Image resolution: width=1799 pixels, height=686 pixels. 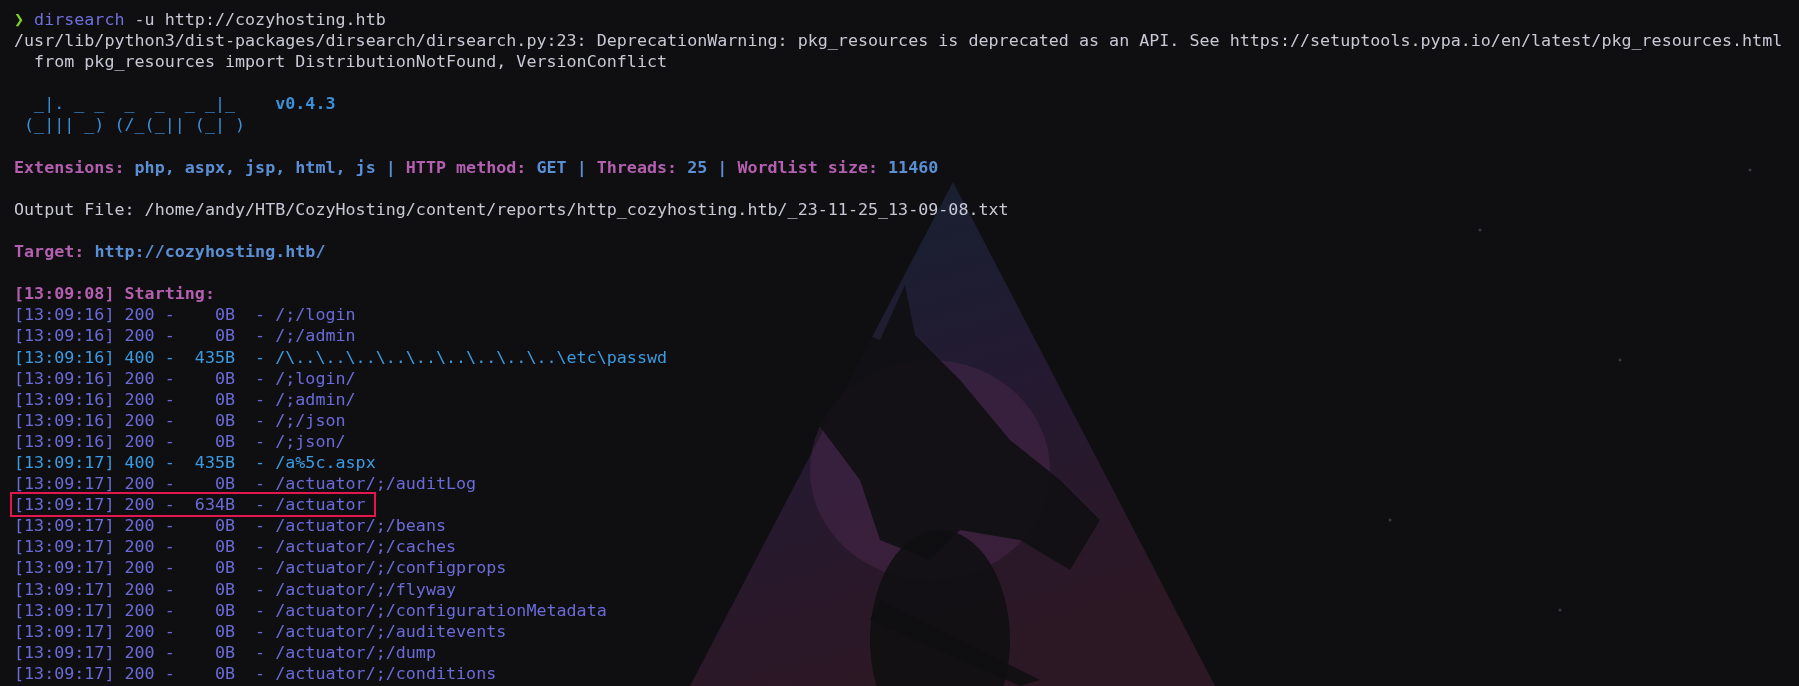 What do you see at coordinates (19, 20) in the screenshot?
I see `prompt-symbol: ❯` at bounding box center [19, 20].